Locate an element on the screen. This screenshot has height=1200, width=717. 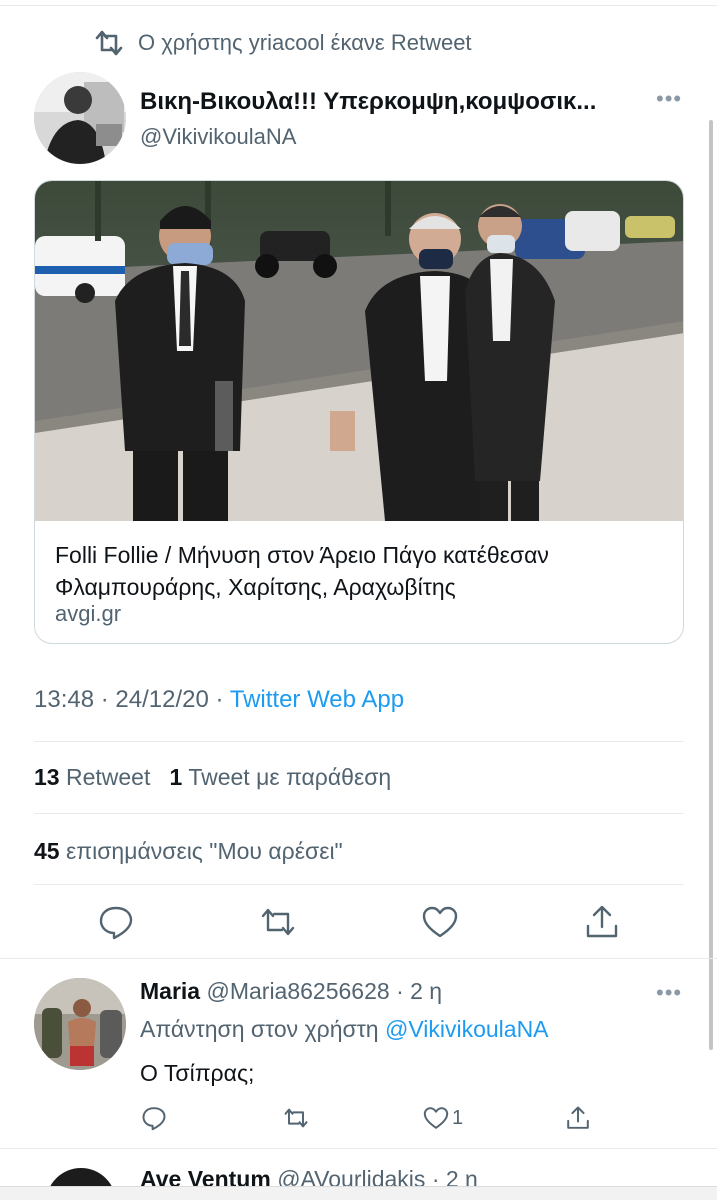
bottom-bar is located at coordinates (358, 1193).